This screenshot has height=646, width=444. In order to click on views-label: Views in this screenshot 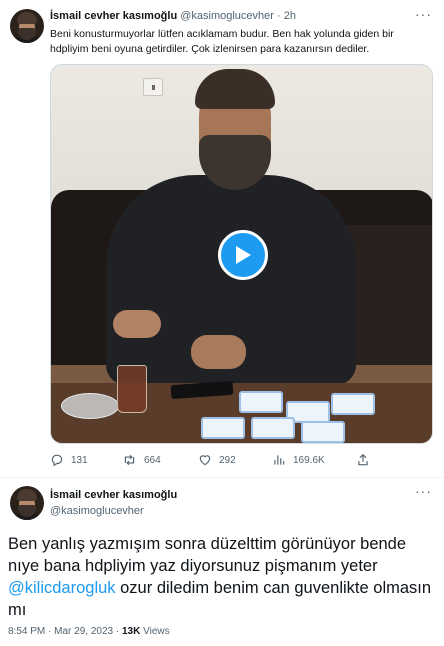, I will do `click(156, 631)`.